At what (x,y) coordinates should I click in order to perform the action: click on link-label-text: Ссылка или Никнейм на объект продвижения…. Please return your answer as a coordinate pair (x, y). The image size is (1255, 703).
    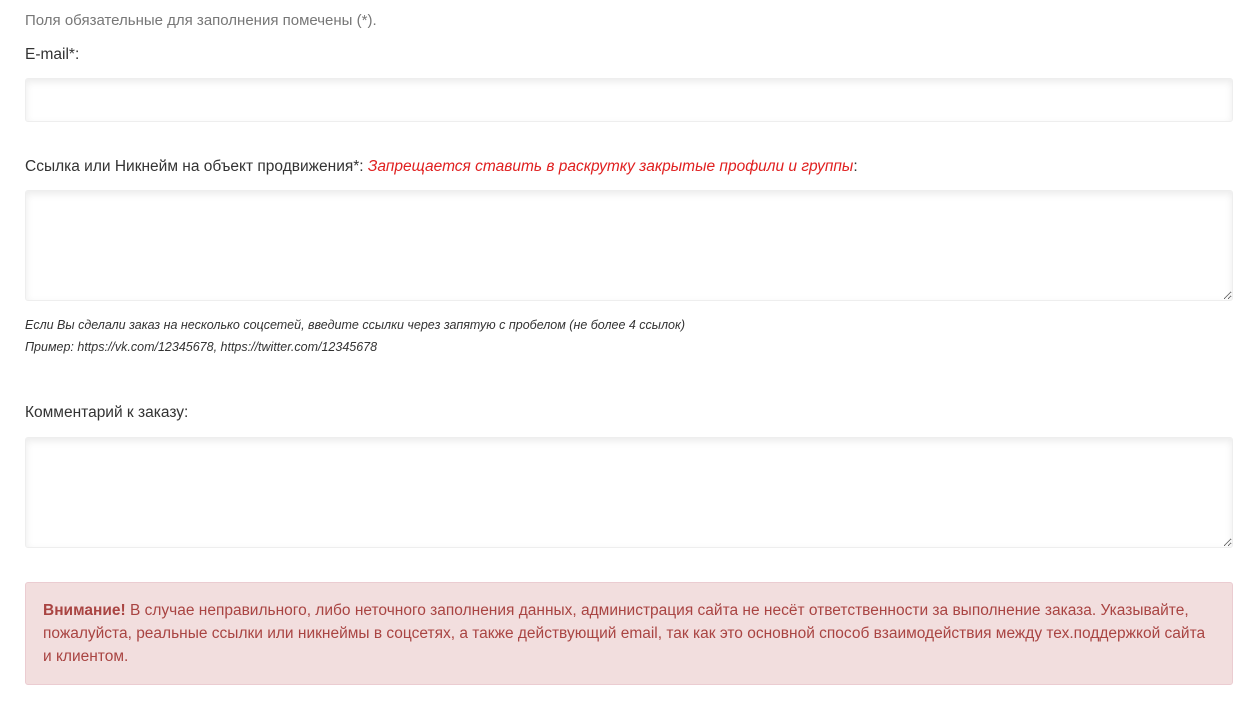
    Looking at the image, I should click on (196, 166).